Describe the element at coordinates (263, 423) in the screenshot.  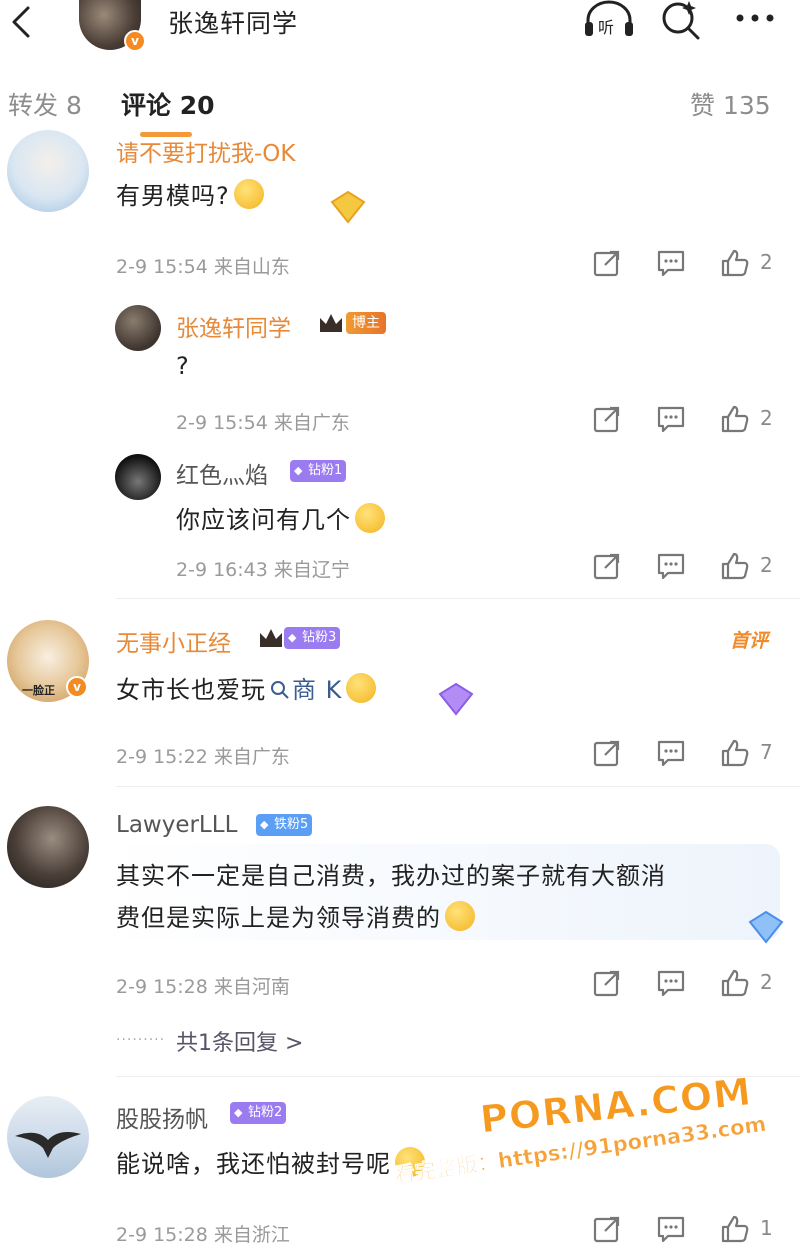
I see `reply-meta: 2-9 15:54 来自广东` at that location.